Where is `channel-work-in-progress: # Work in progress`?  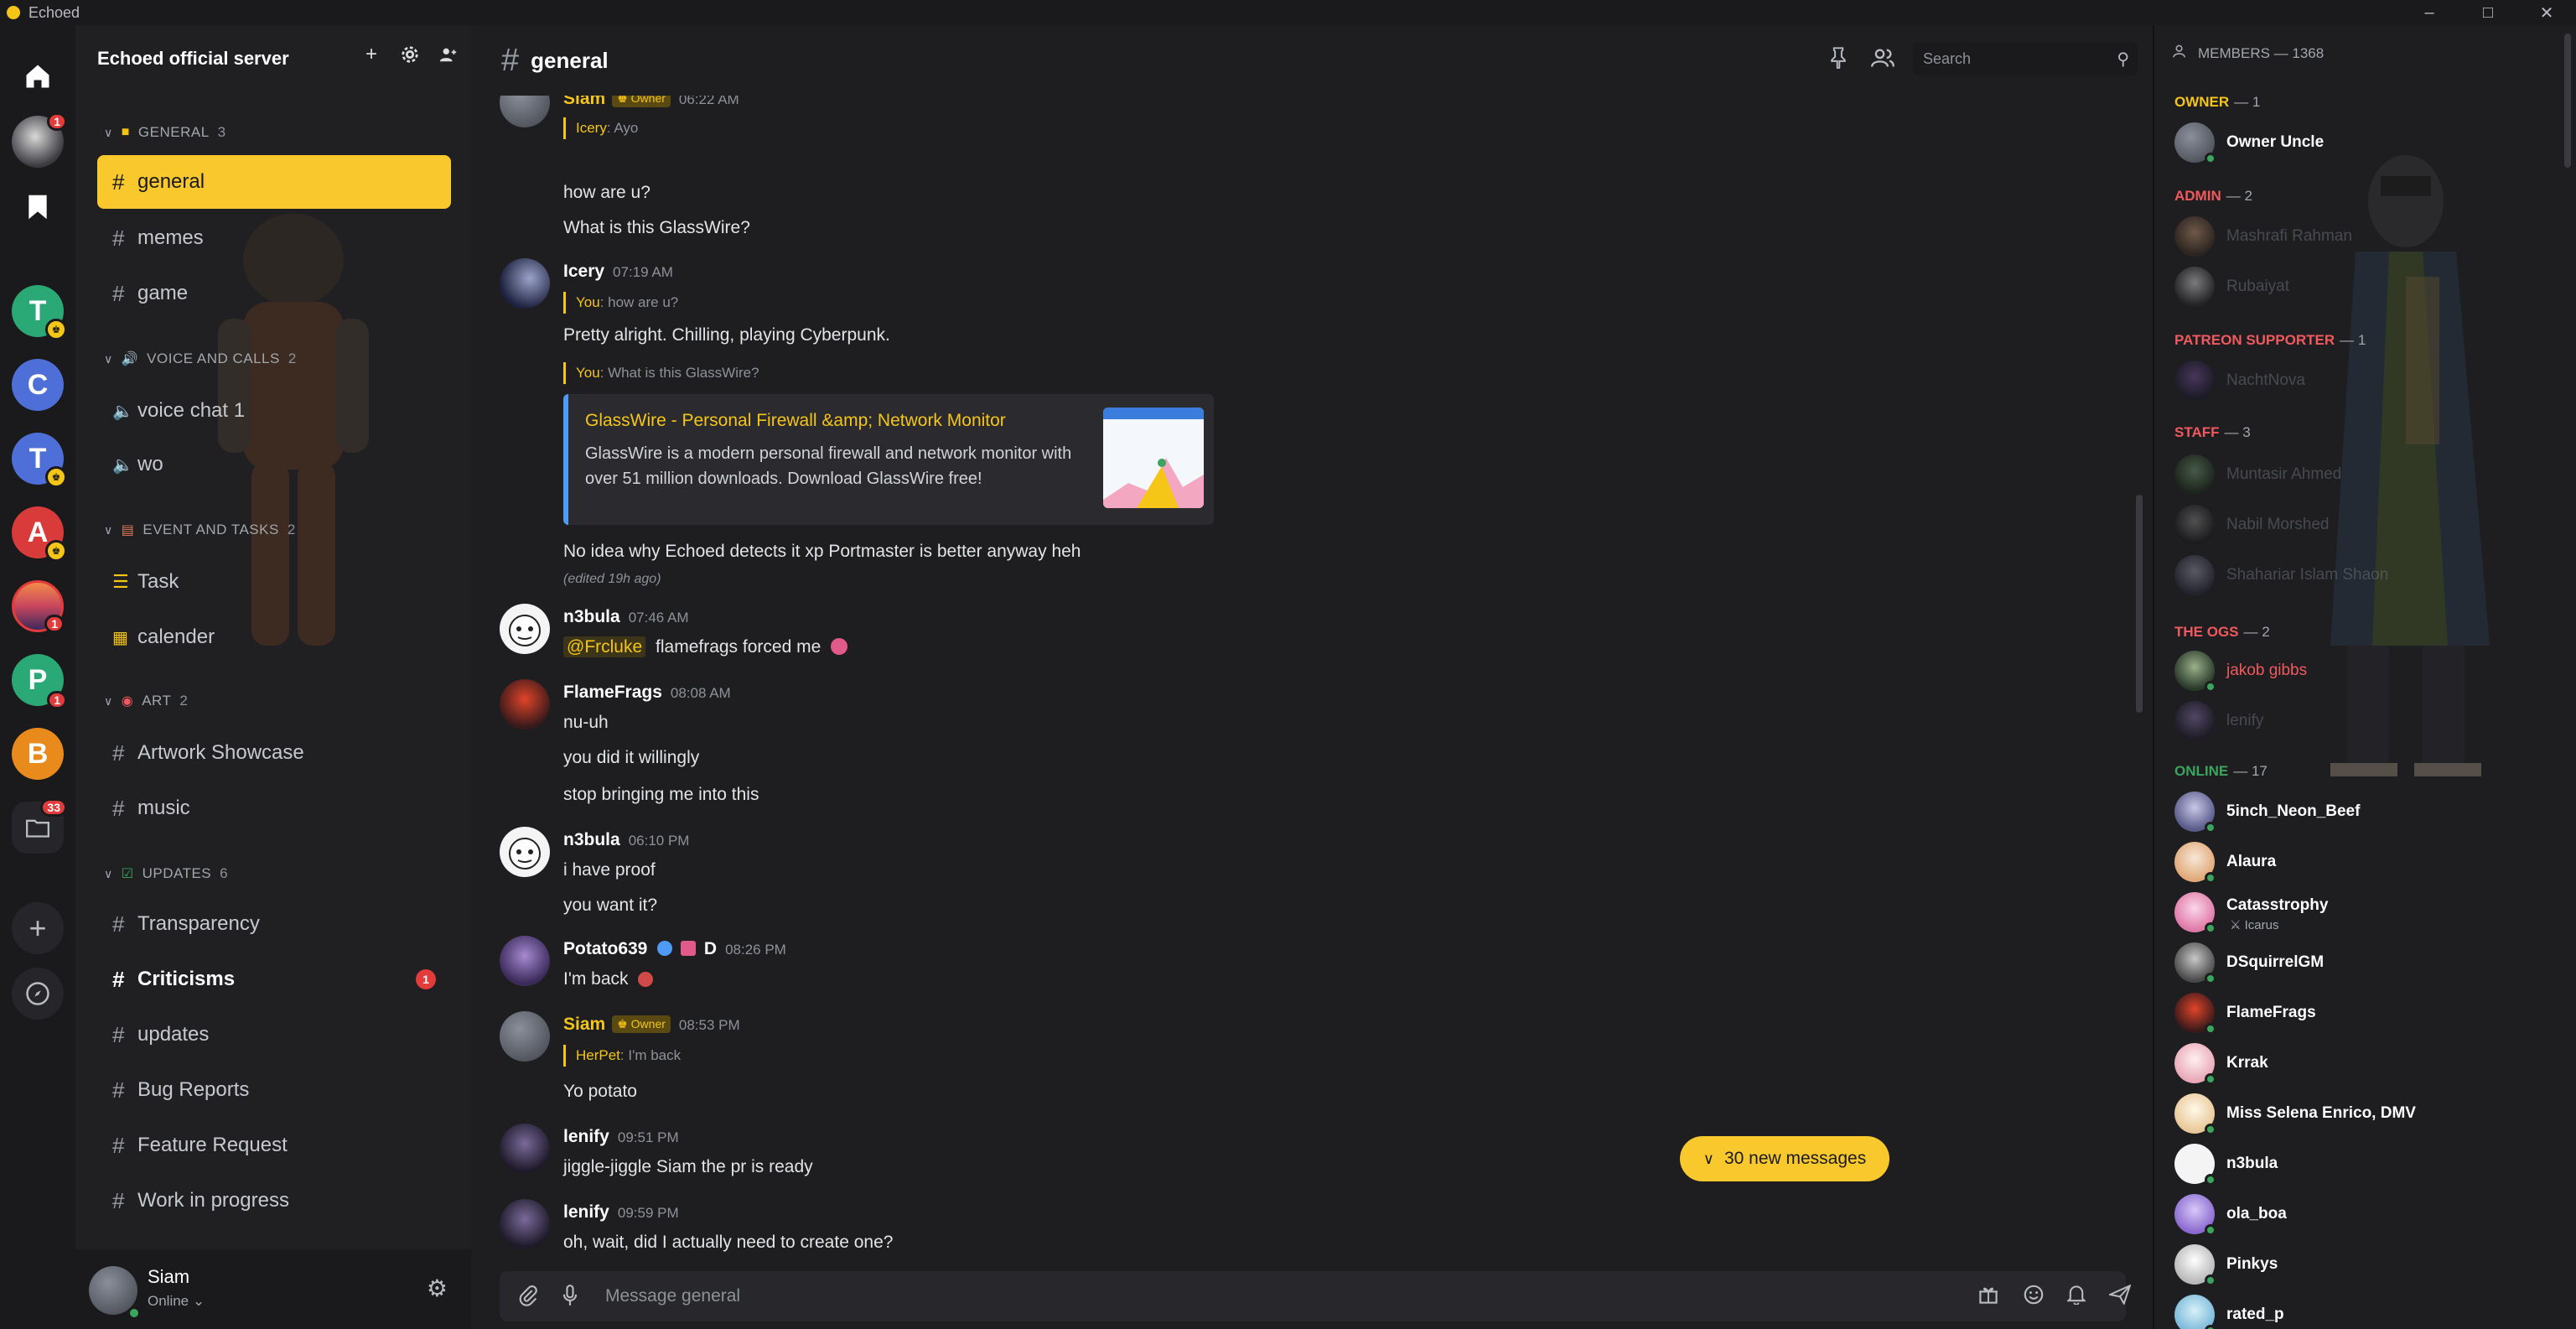
channel-work-in-progress: # Work in progress is located at coordinates (274, 1201).